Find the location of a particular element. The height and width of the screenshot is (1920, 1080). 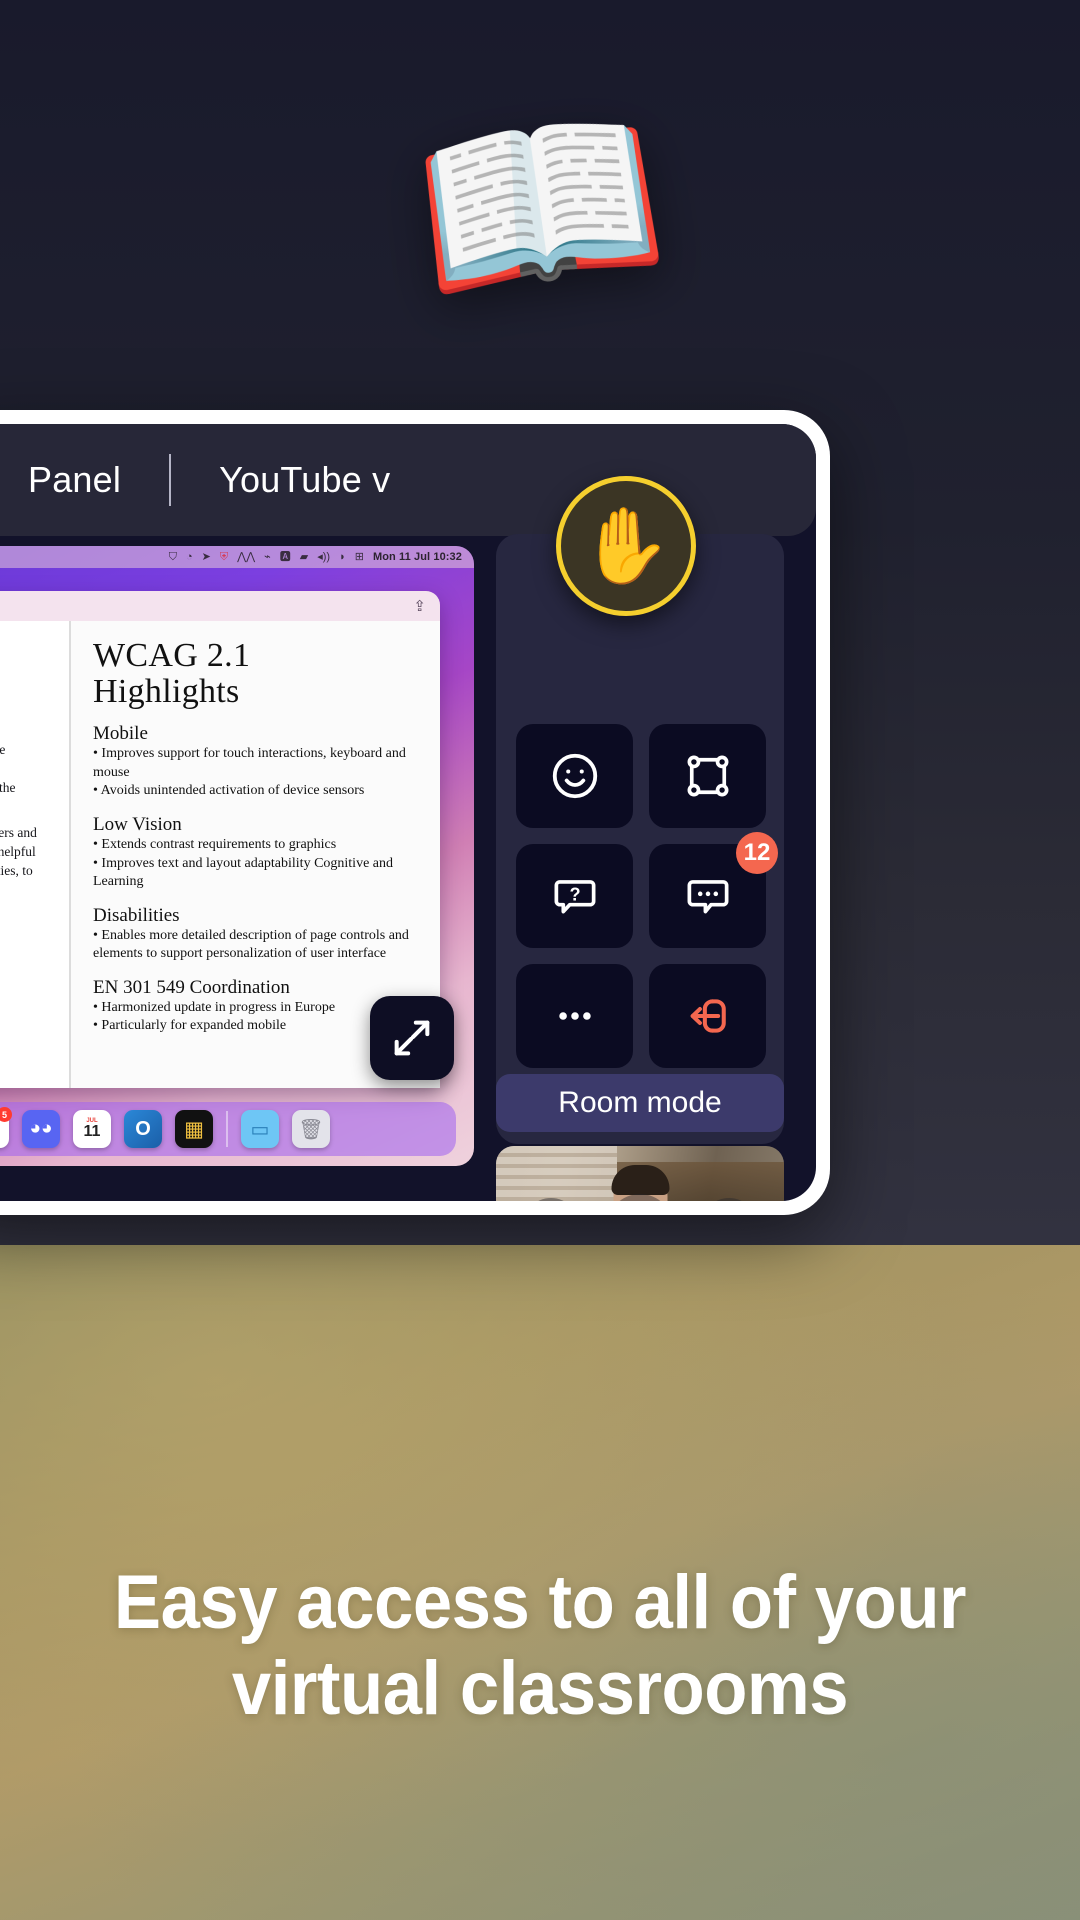

security-icon: ⛨ is located at coordinates (224, 556).